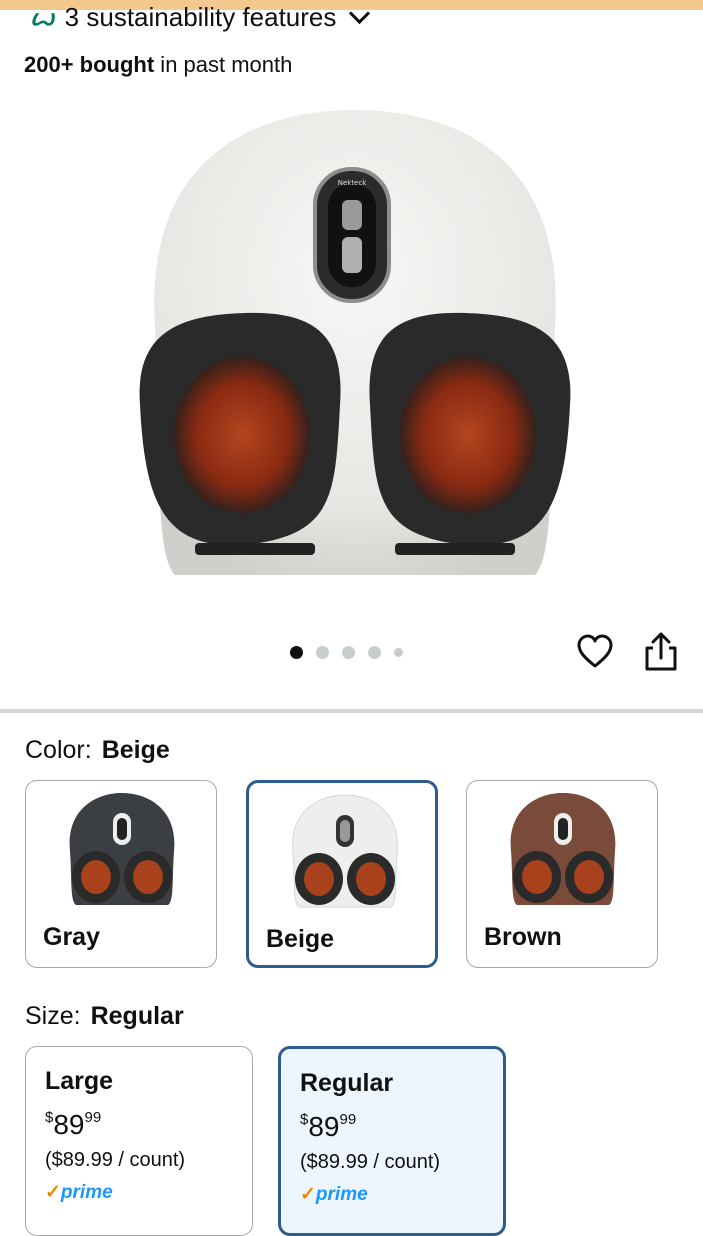 The height and width of the screenshot is (1236, 703). I want to click on prime-check-icon: ✓, so click(308, 1194).